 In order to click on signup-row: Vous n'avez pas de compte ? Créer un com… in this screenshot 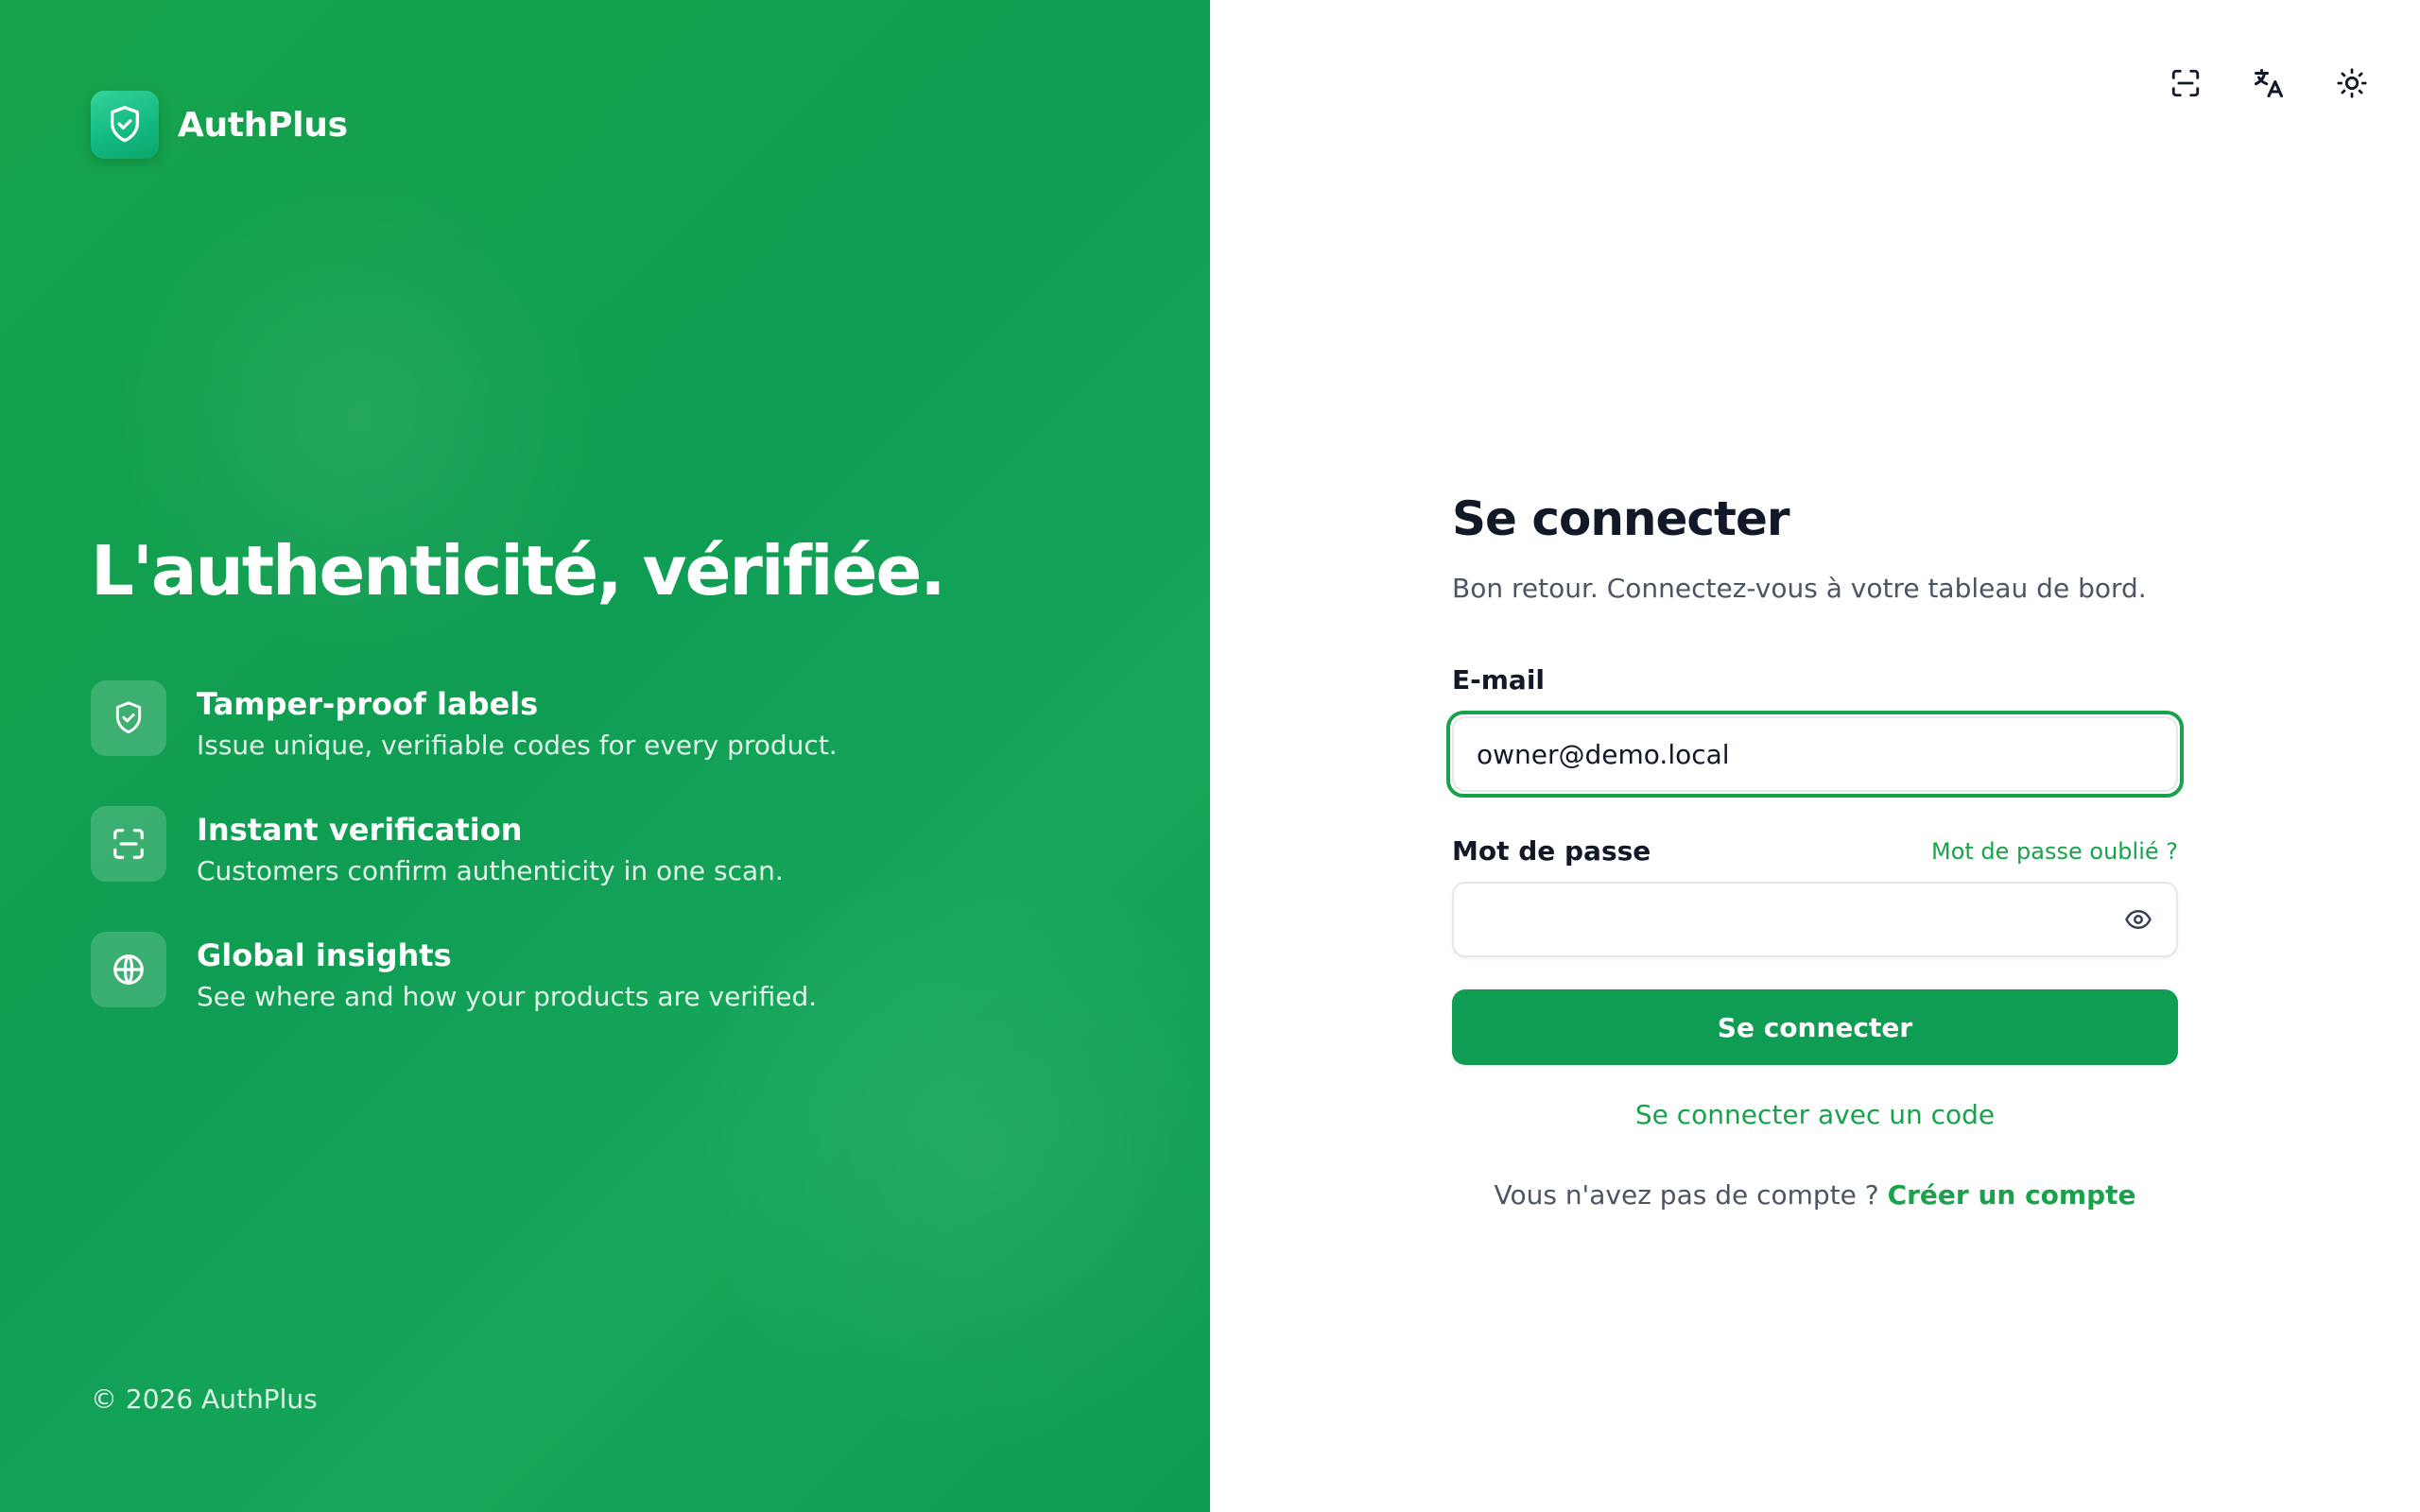, I will do `click(1815, 1195)`.